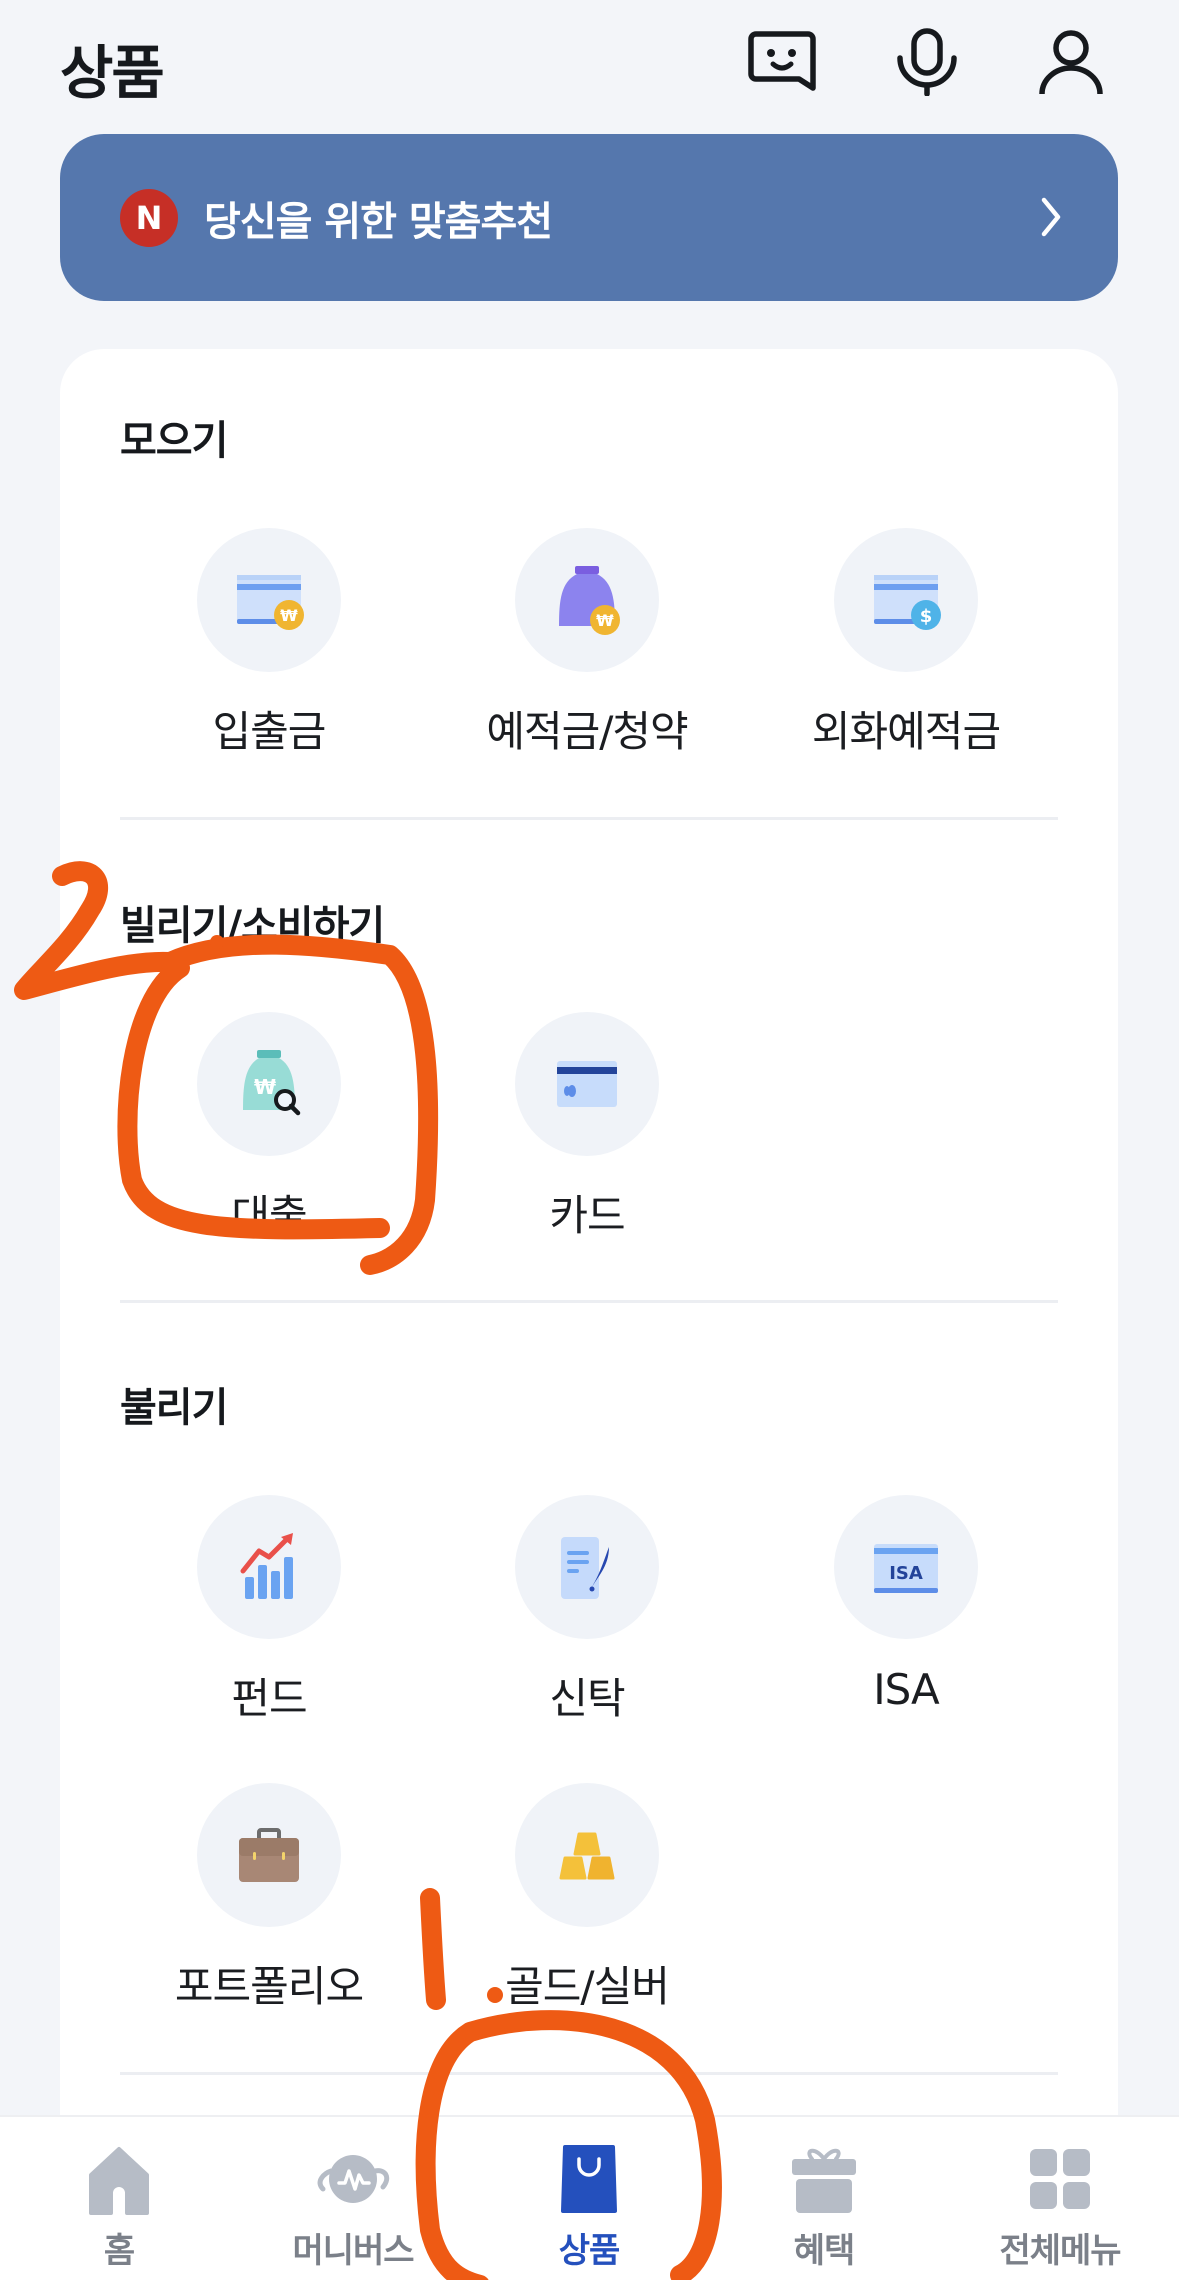  Describe the element at coordinates (119, 2181) in the screenshot. I see `home-icon` at that location.